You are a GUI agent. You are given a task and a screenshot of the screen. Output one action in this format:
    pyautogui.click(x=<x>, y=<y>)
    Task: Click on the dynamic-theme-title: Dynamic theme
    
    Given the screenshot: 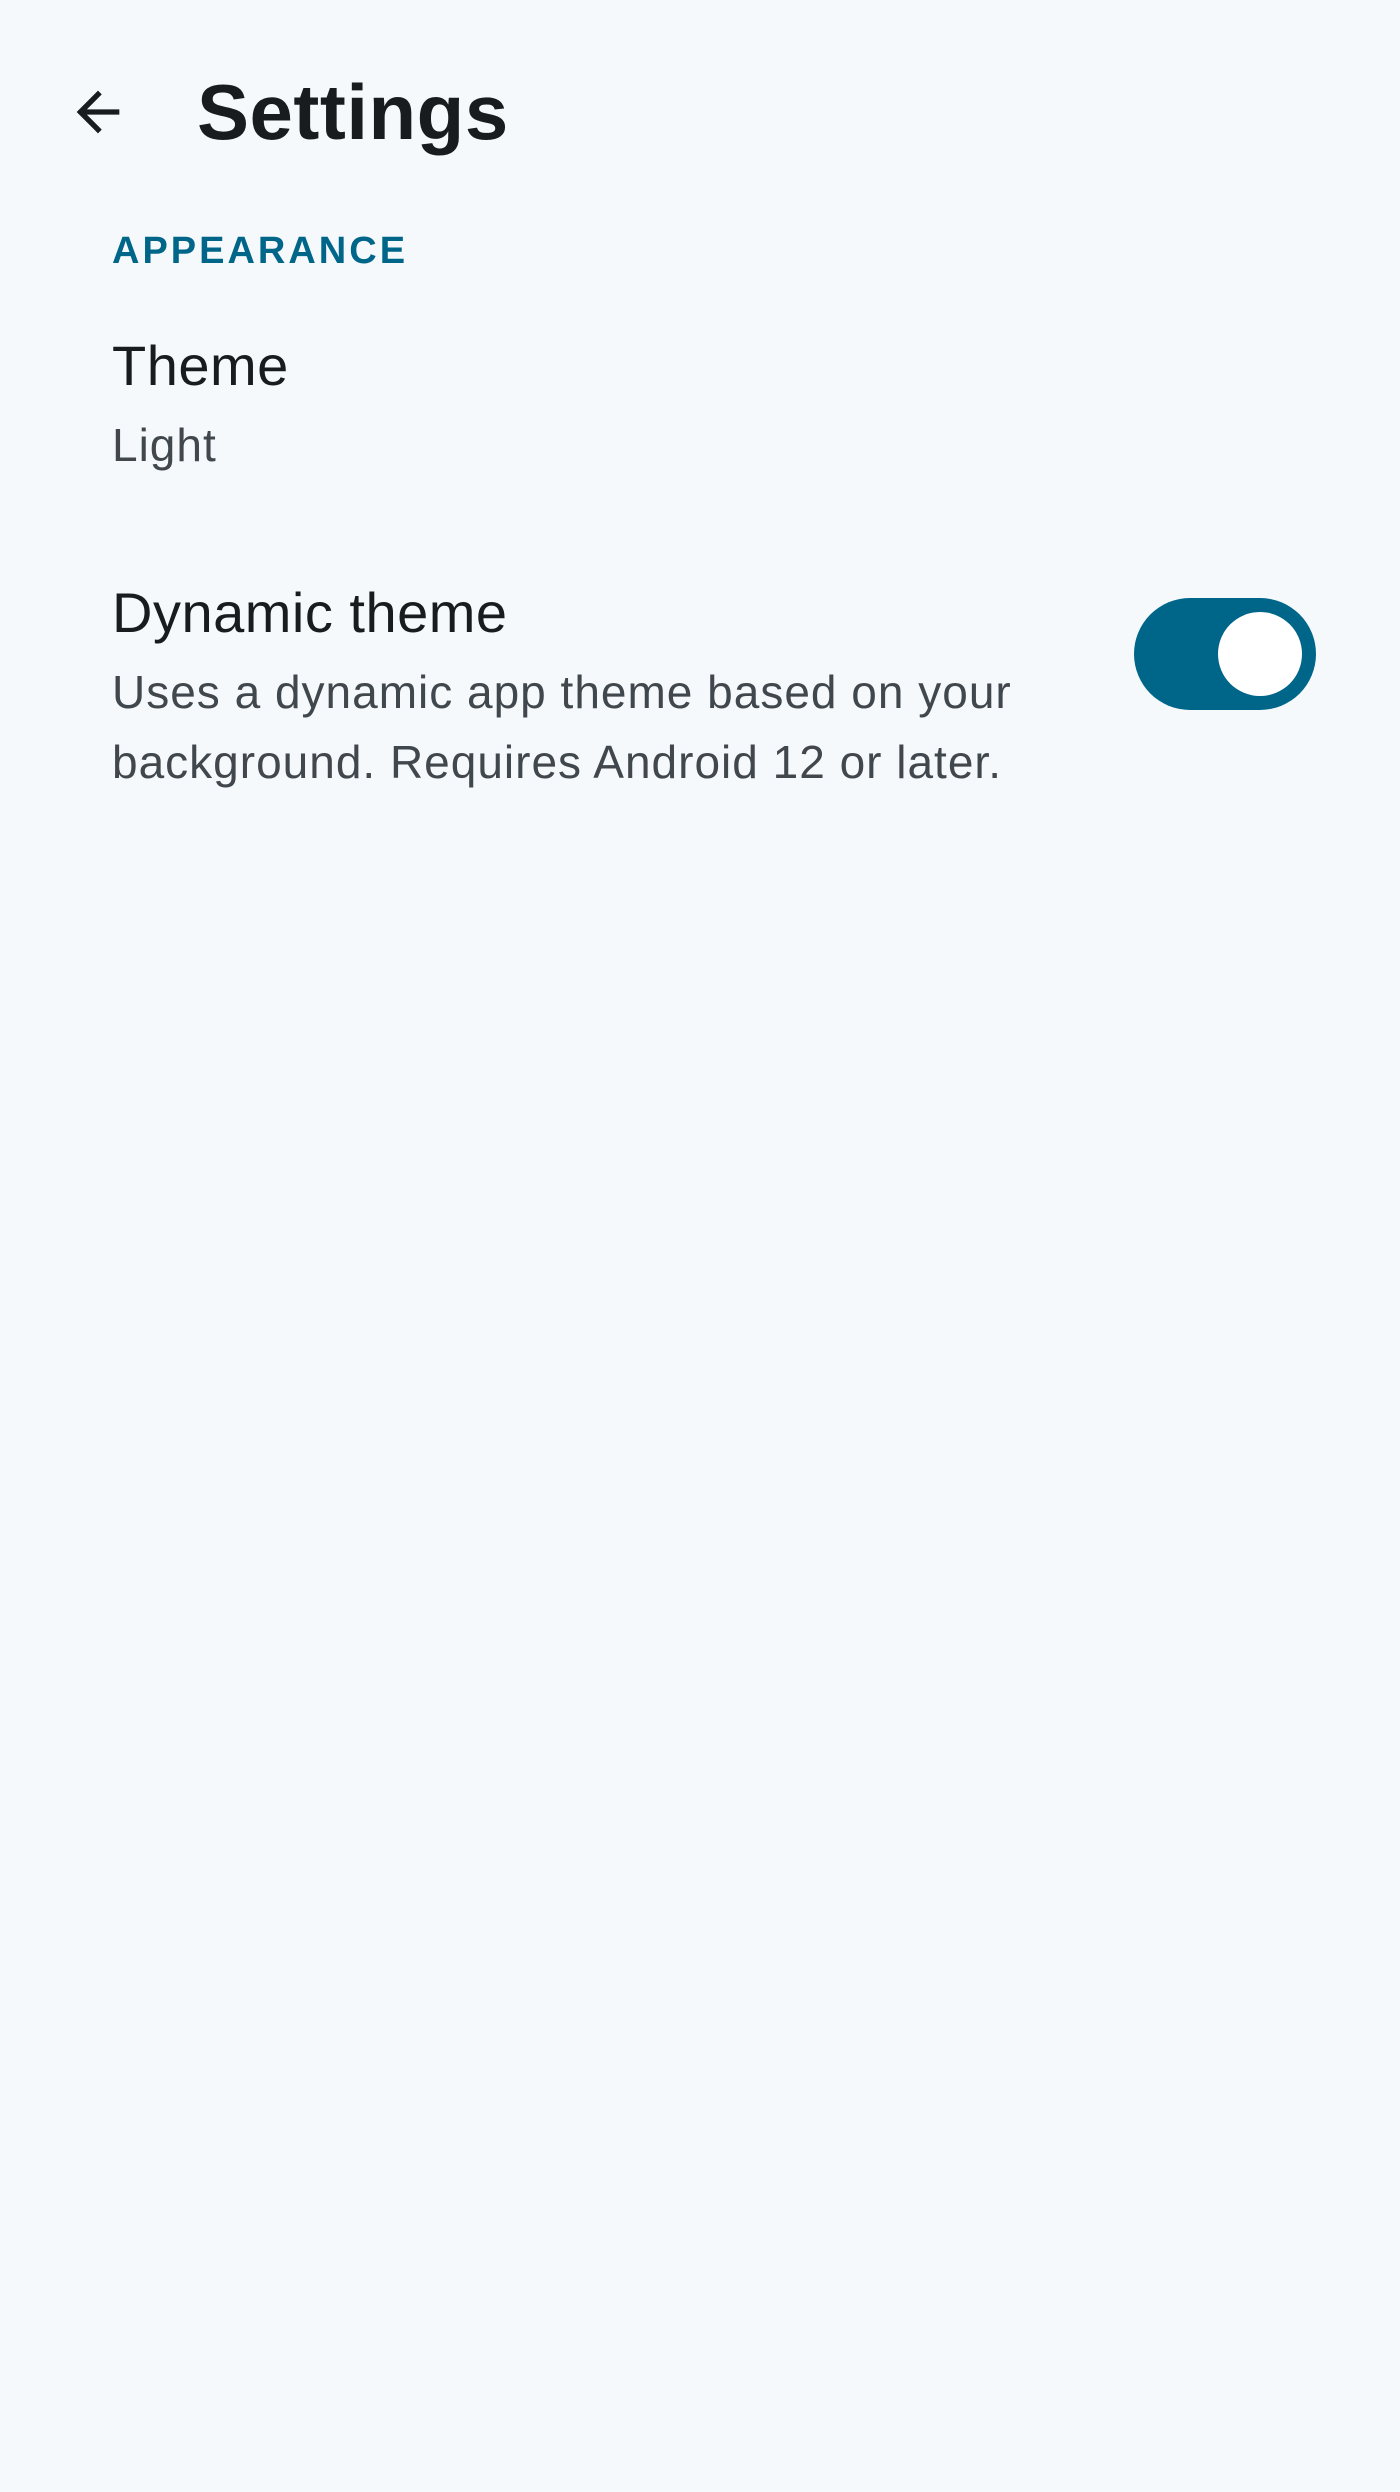 What is the action you would take?
    pyautogui.click(x=310, y=612)
    